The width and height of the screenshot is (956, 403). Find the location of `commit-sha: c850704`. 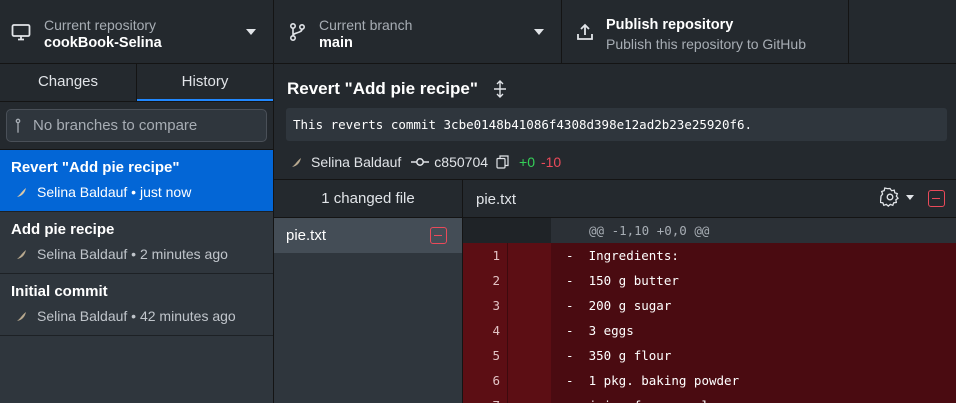

commit-sha: c850704 is located at coordinates (461, 162).